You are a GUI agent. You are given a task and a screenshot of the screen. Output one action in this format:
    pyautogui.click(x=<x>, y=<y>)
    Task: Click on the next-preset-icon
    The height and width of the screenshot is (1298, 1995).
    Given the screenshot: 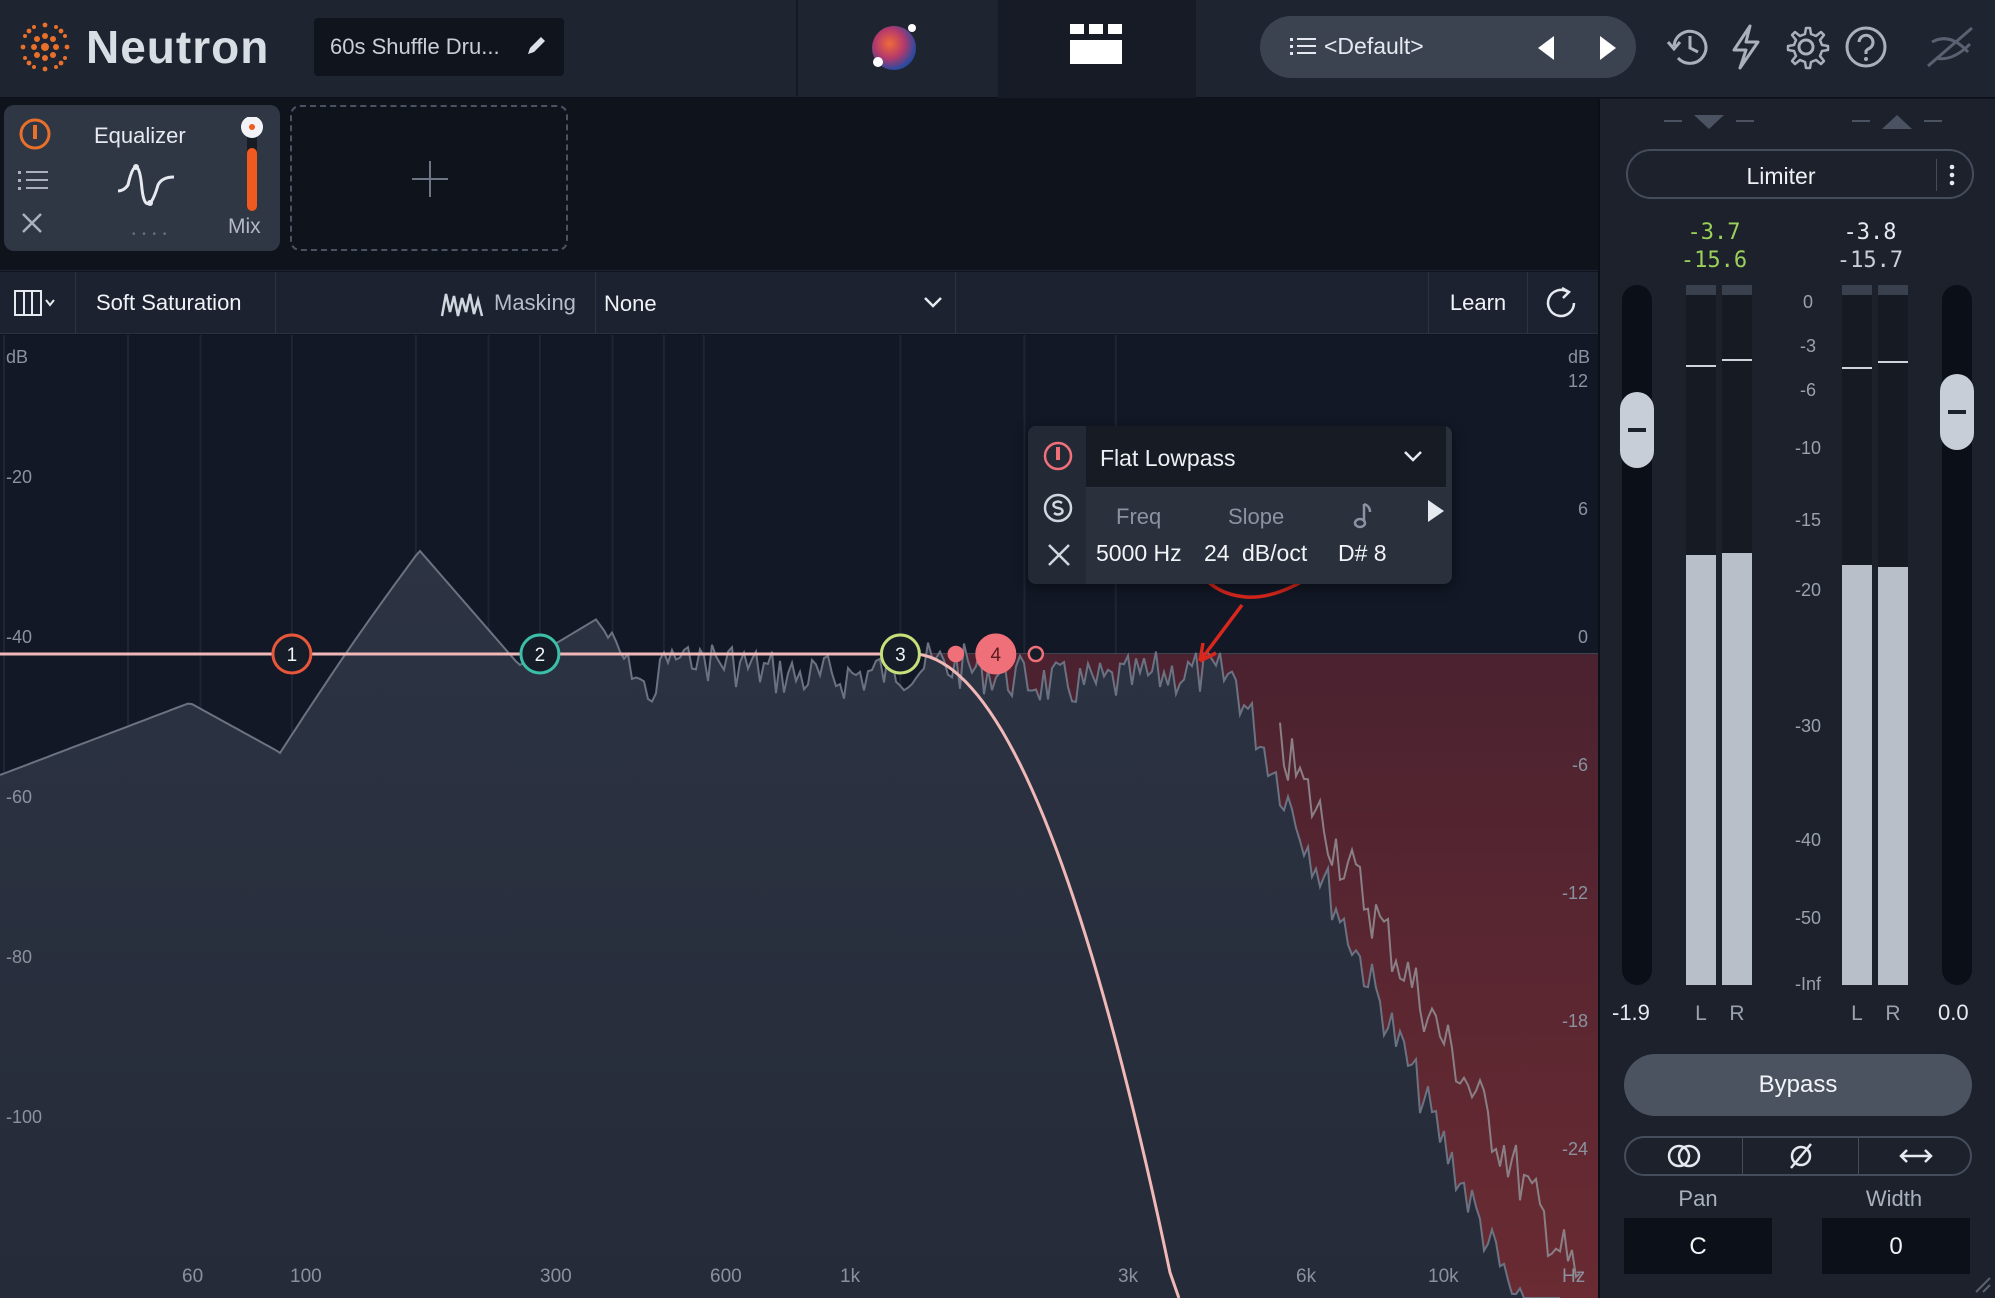 What is the action you would take?
    pyautogui.click(x=1608, y=48)
    